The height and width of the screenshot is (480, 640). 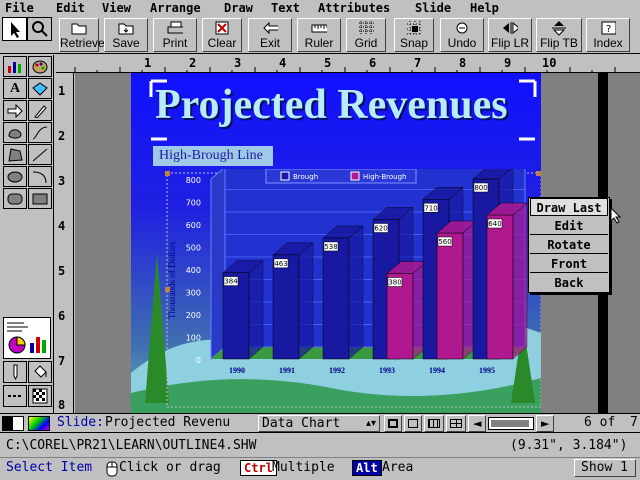 I want to click on retrieve-button: Retrieve, so click(x=82, y=35).